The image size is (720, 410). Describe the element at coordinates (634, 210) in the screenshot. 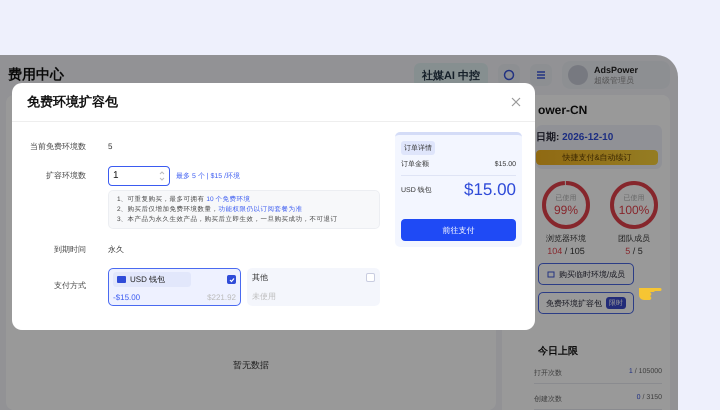

I see `usage-percent: 100%` at that location.